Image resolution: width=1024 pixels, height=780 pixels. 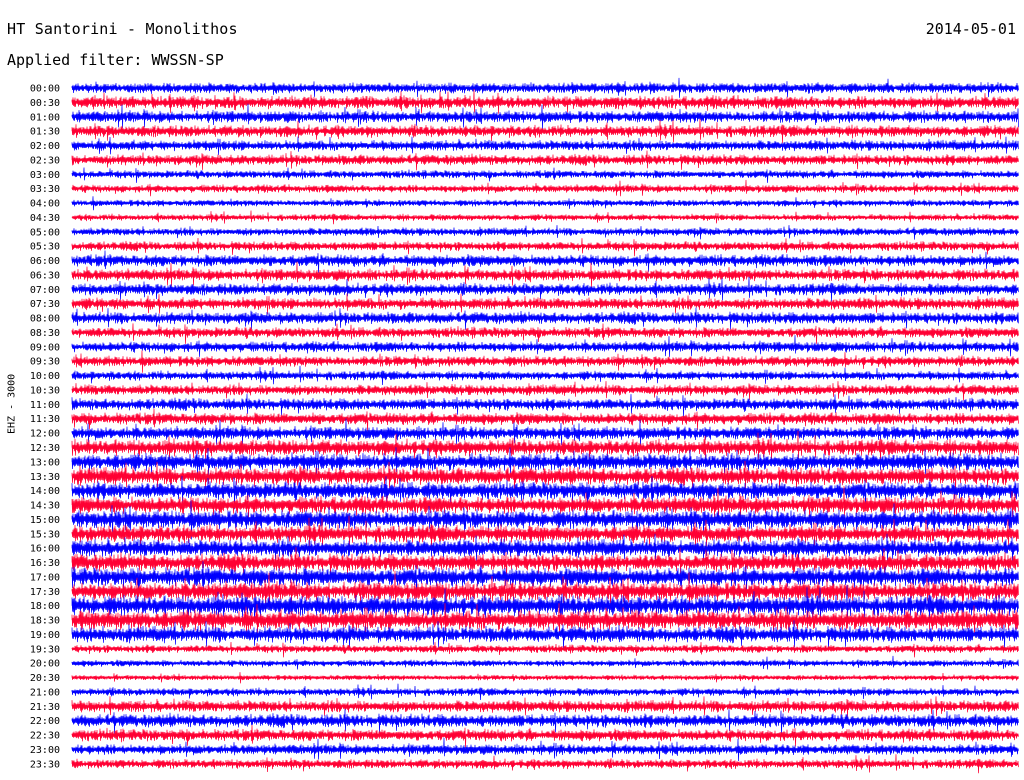 What do you see at coordinates (45, 419) in the screenshot?
I see `time-label-1130: 11:30` at bounding box center [45, 419].